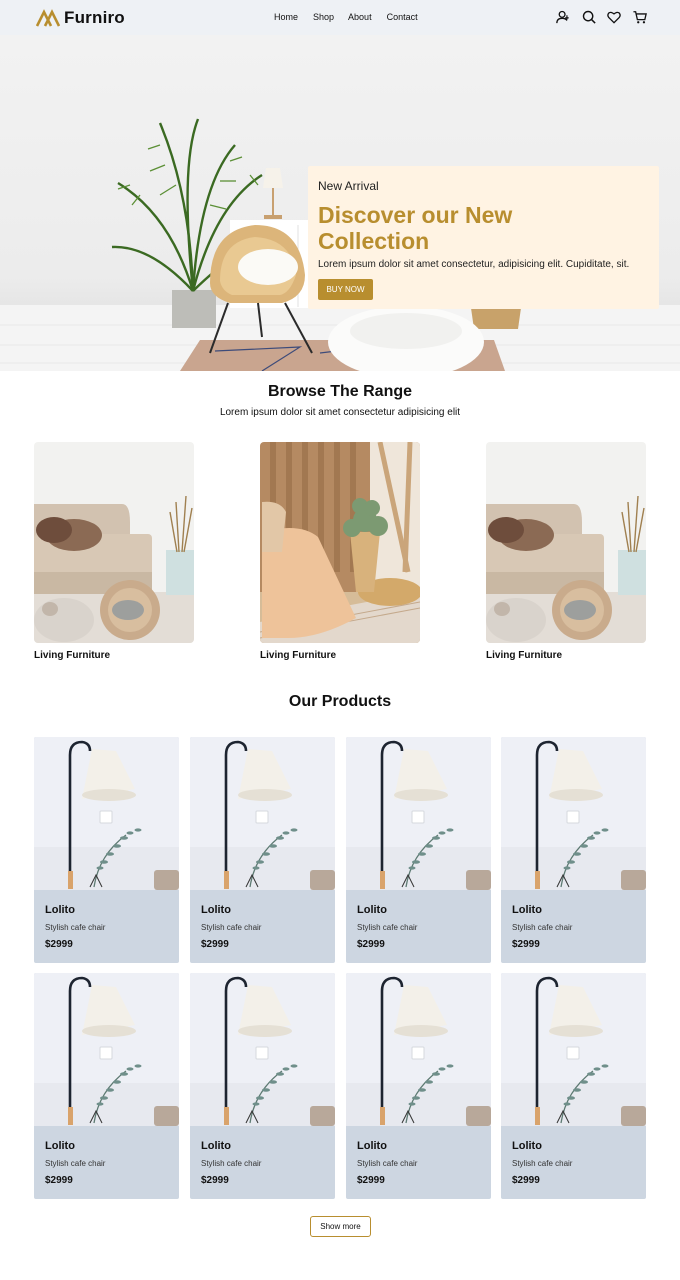 The image size is (680, 1280). I want to click on main-nav: Home Shop About Contact, so click(354, 17).